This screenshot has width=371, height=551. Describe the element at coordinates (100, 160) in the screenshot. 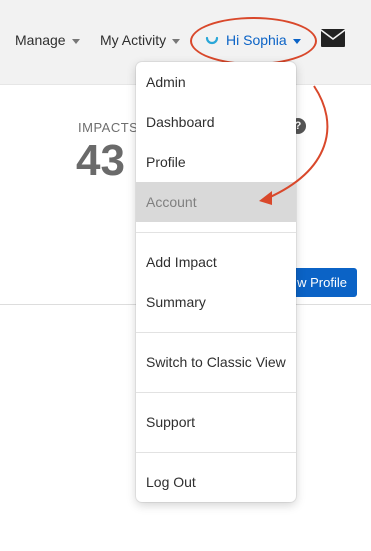

I see `impacts-value: 43` at that location.